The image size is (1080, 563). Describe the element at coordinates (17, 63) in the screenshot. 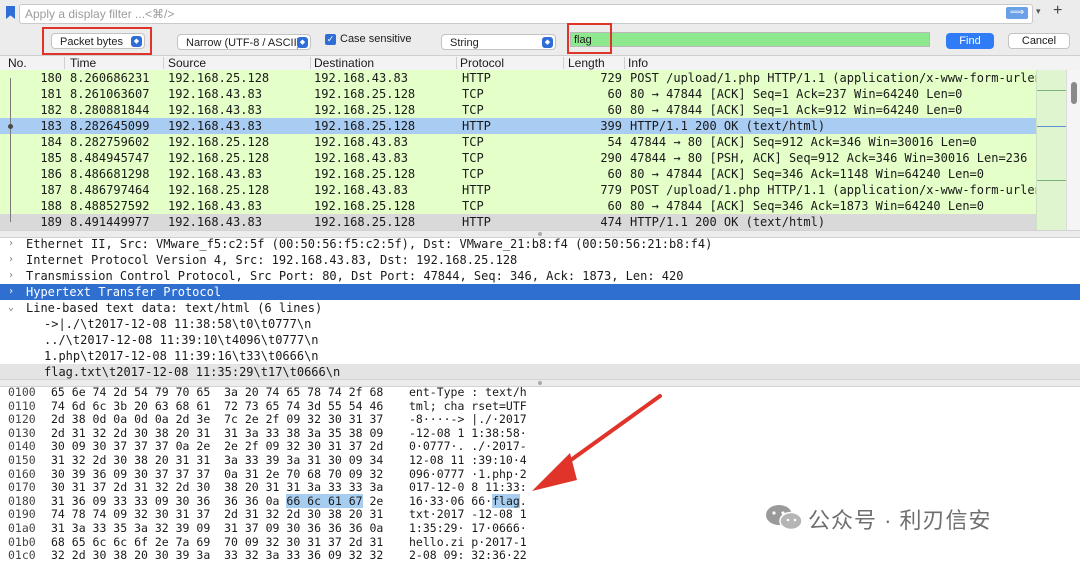

I see `column-header-no: No.` at that location.